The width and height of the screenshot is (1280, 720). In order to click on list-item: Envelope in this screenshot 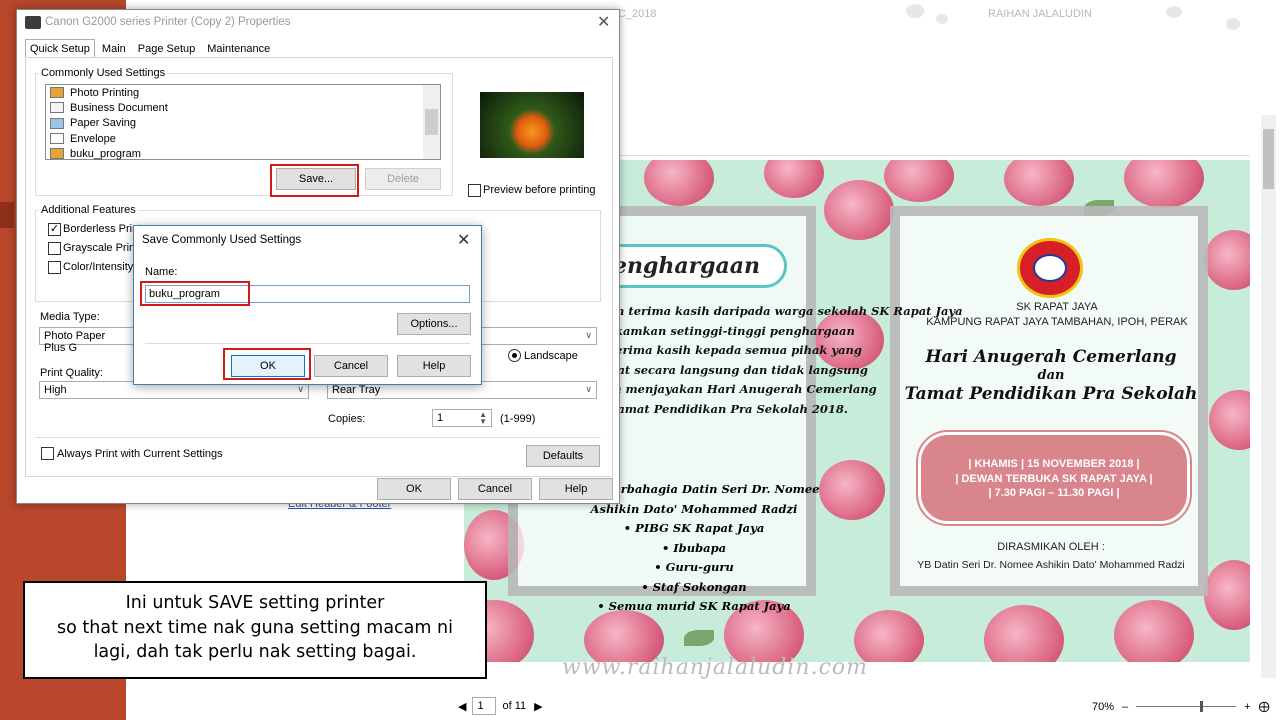, I will do `click(243, 138)`.